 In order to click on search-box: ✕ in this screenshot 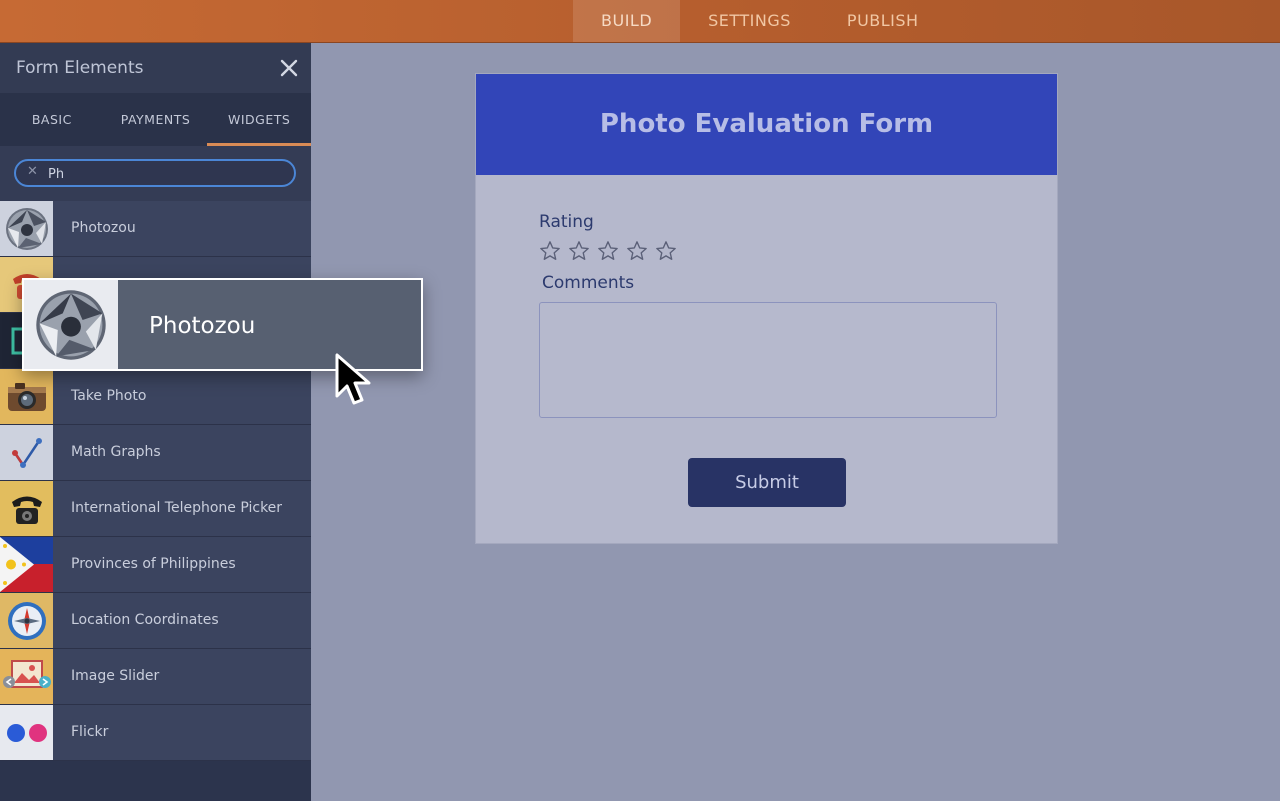, I will do `click(155, 173)`.